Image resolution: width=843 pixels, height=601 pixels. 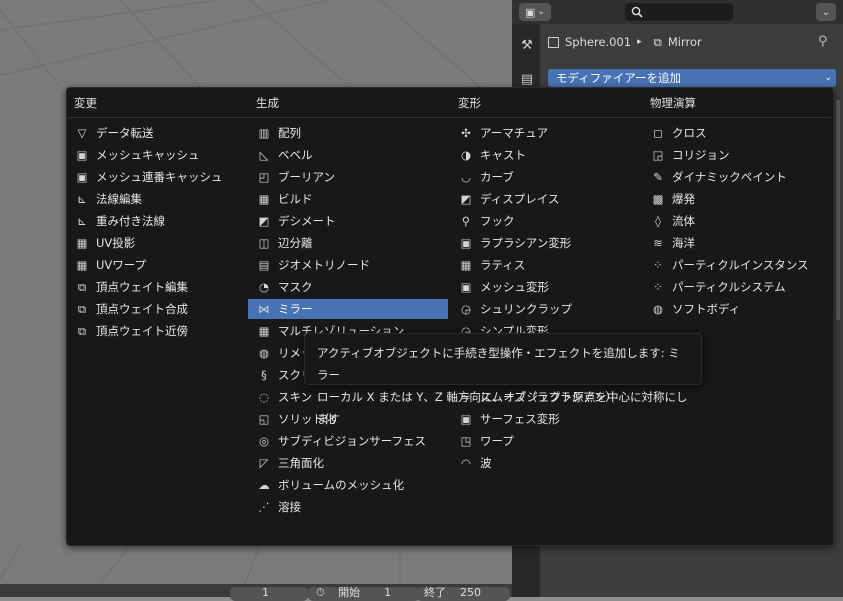 What do you see at coordinates (348, 265) in the screenshot?
I see `menu-item-geometry-nodes: ▤ ジオメトリノード` at bounding box center [348, 265].